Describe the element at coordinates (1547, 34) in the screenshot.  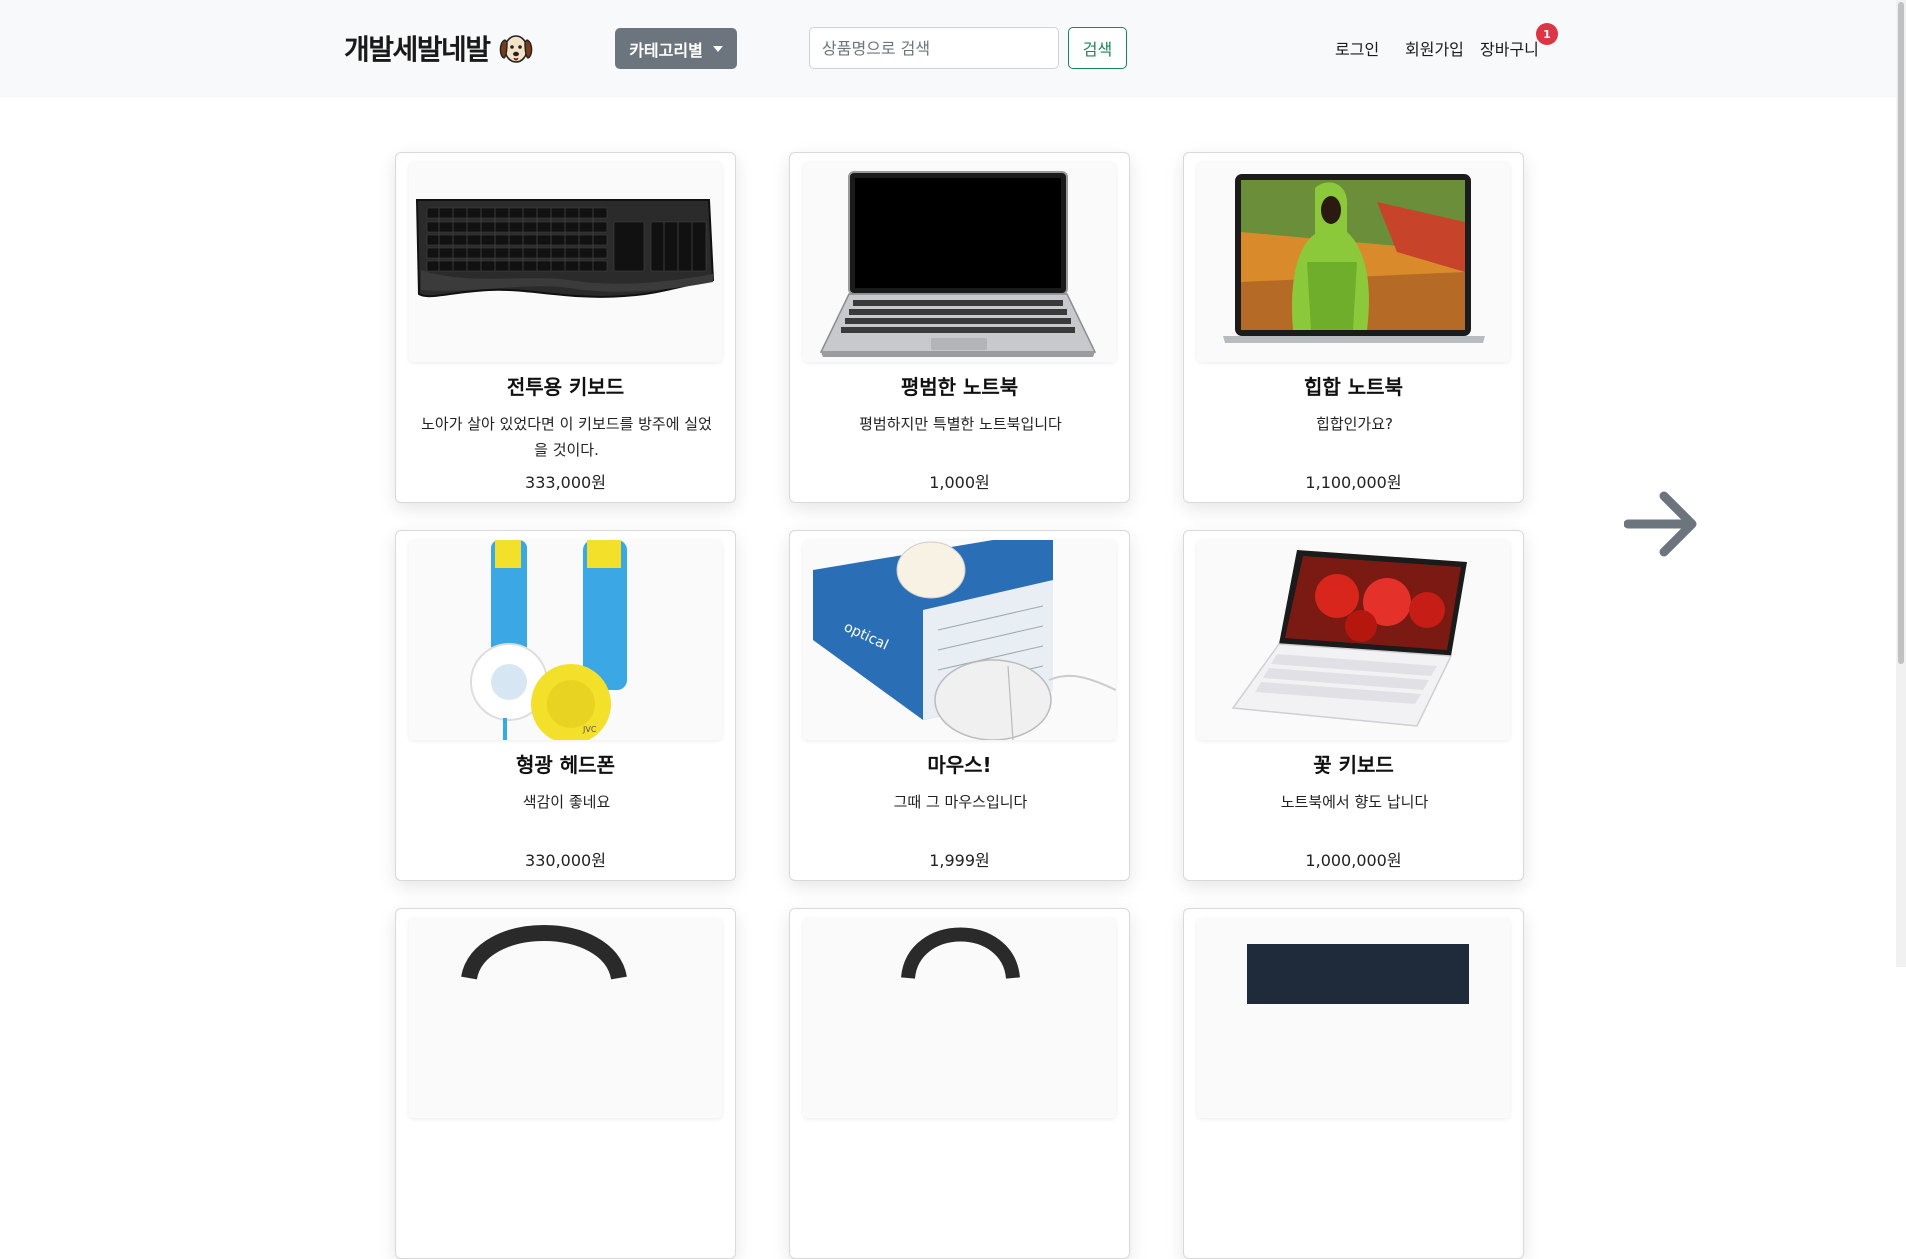
I see `cart-count-badge: 1` at that location.